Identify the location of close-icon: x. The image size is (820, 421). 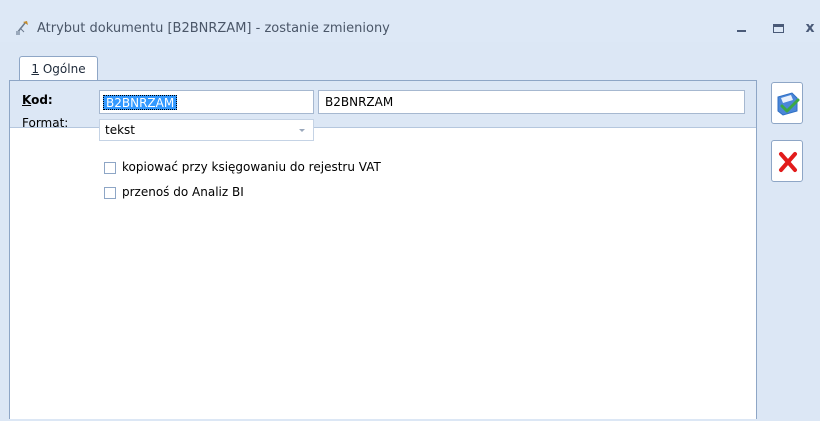
(810, 28).